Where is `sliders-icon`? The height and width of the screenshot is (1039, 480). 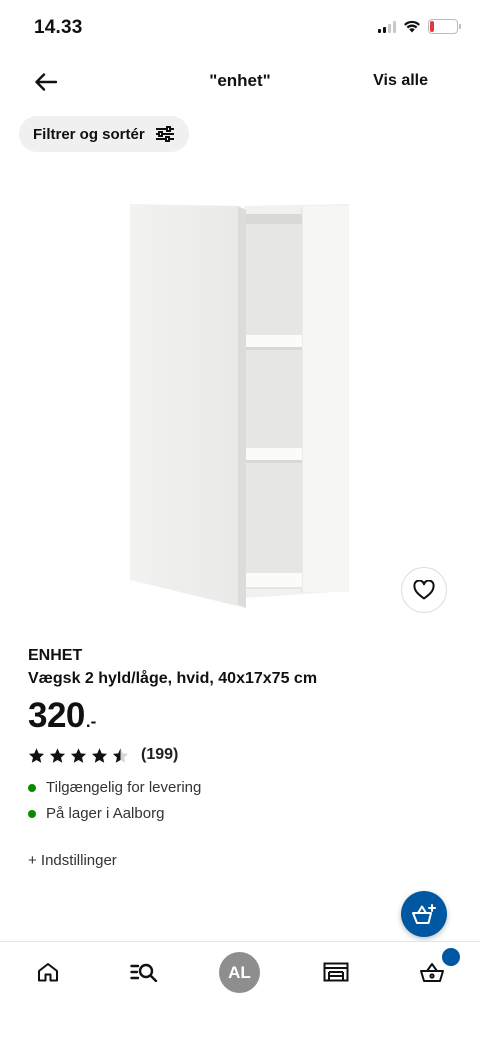 sliders-icon is located at coordinates (164, 134).